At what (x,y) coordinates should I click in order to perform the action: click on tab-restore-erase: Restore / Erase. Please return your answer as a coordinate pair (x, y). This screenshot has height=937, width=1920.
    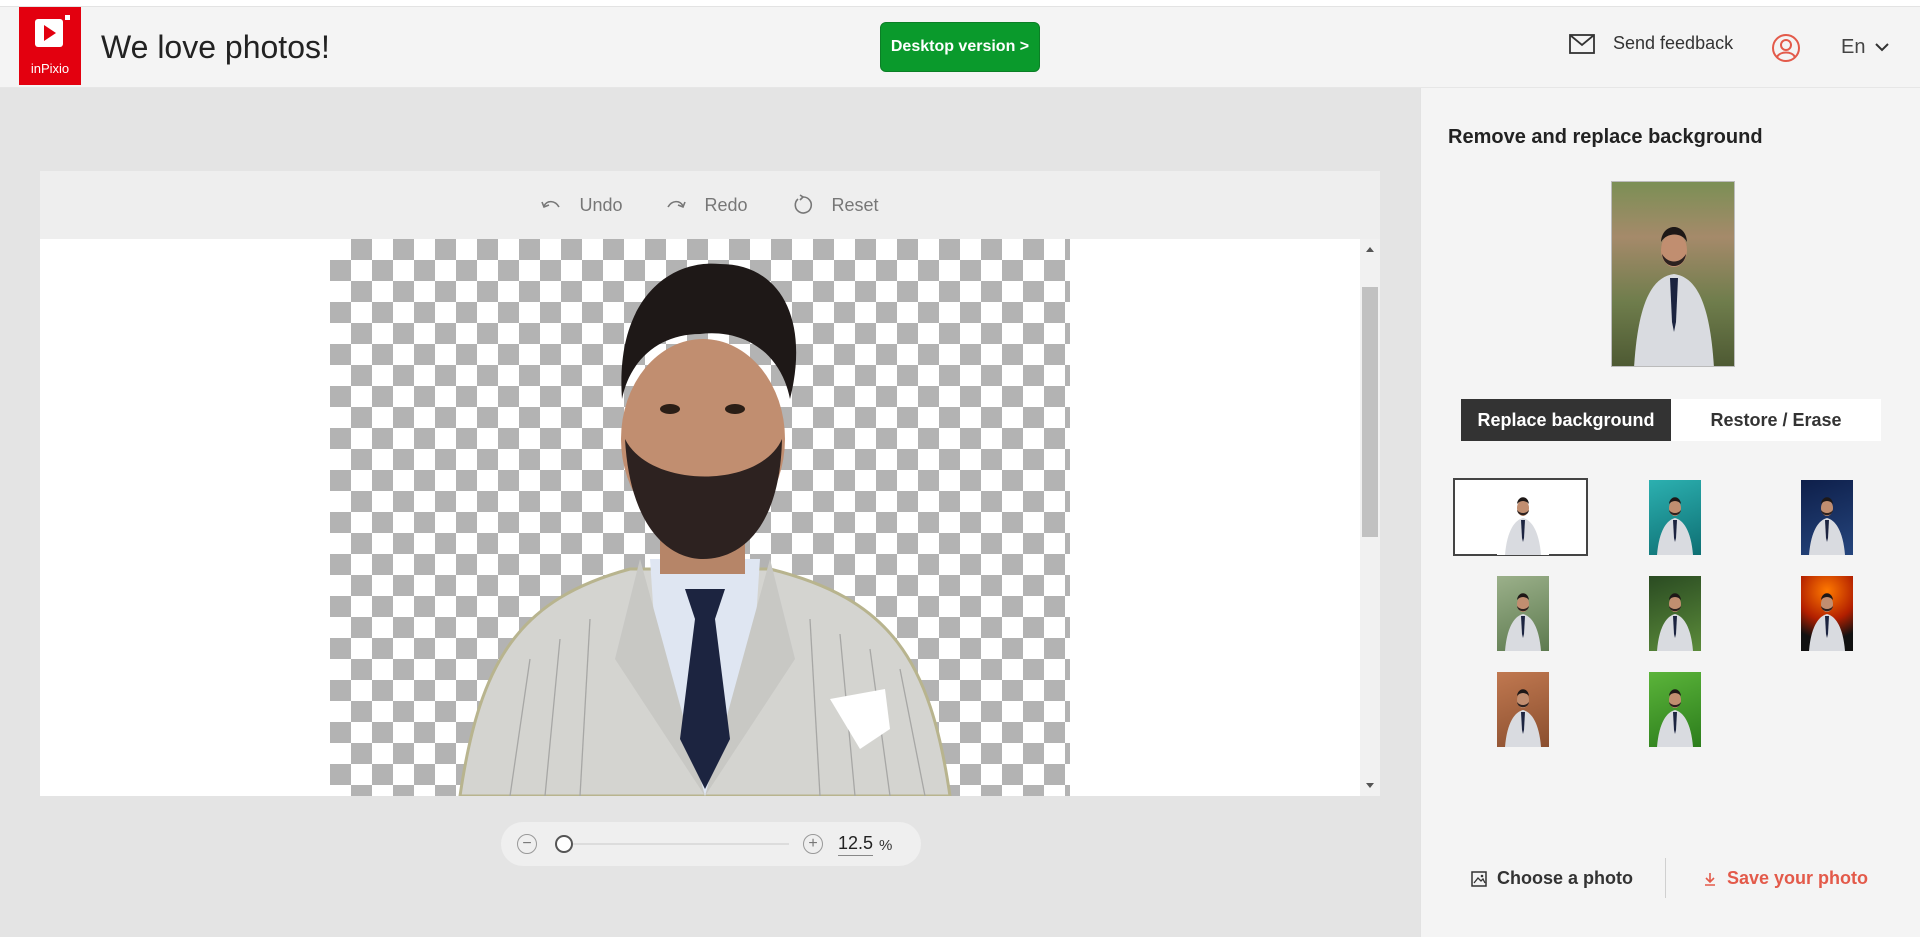
    Looking at the image, I should click on (1776, 420).